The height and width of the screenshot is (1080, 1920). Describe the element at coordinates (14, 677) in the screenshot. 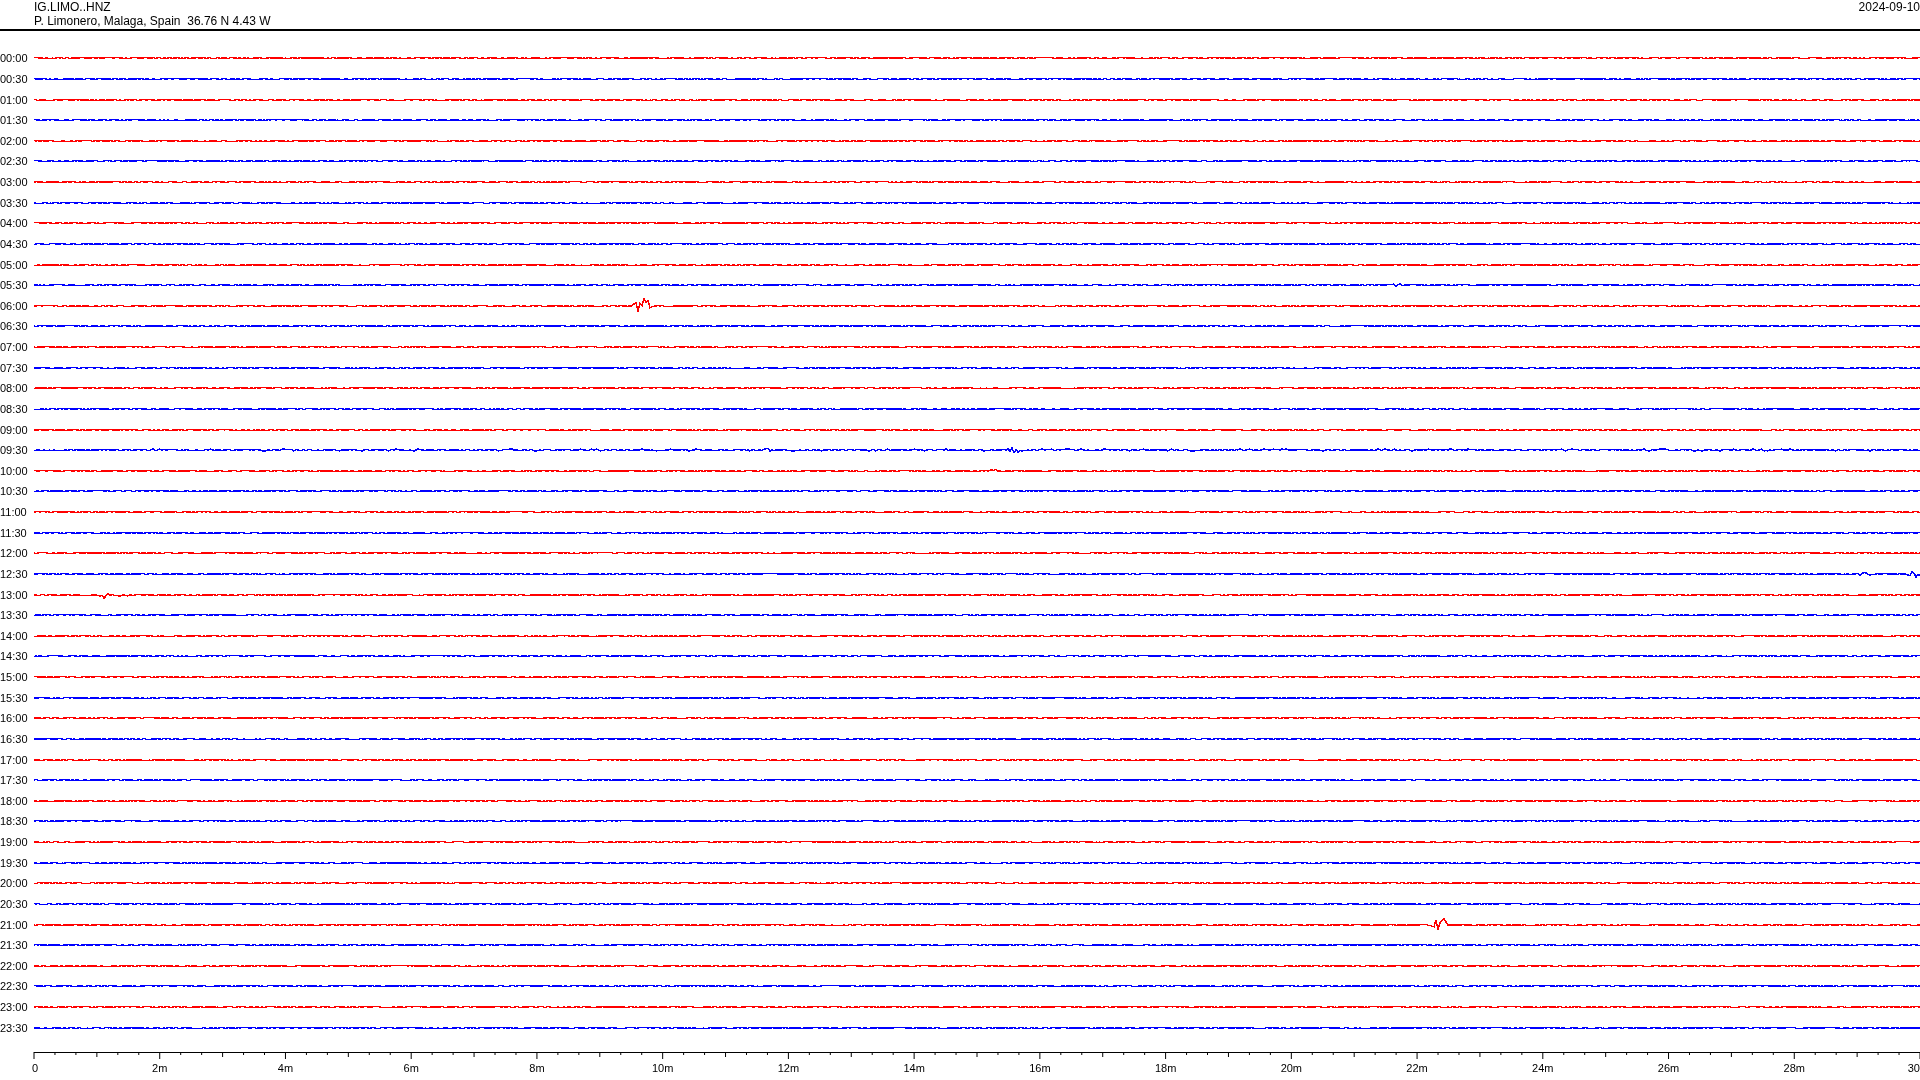

I see `trace-time-label: 15:00` at that location.